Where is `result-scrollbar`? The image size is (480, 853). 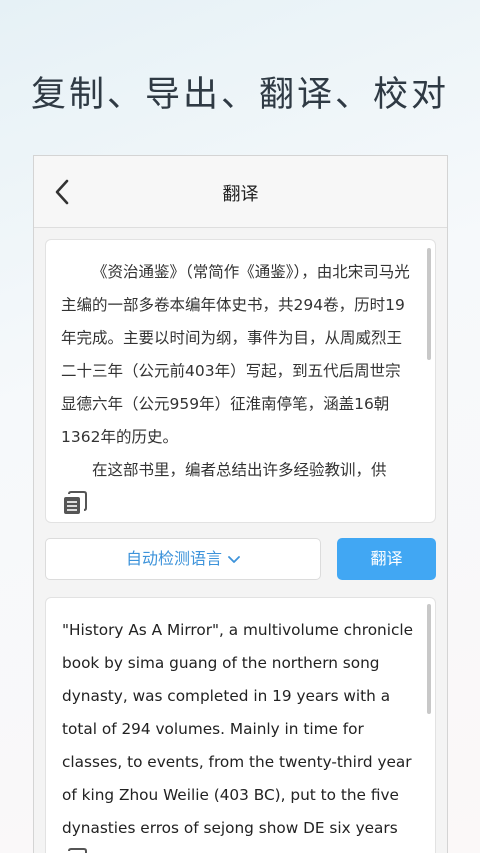 result-scrollbar is located at coordinates (429, 659).